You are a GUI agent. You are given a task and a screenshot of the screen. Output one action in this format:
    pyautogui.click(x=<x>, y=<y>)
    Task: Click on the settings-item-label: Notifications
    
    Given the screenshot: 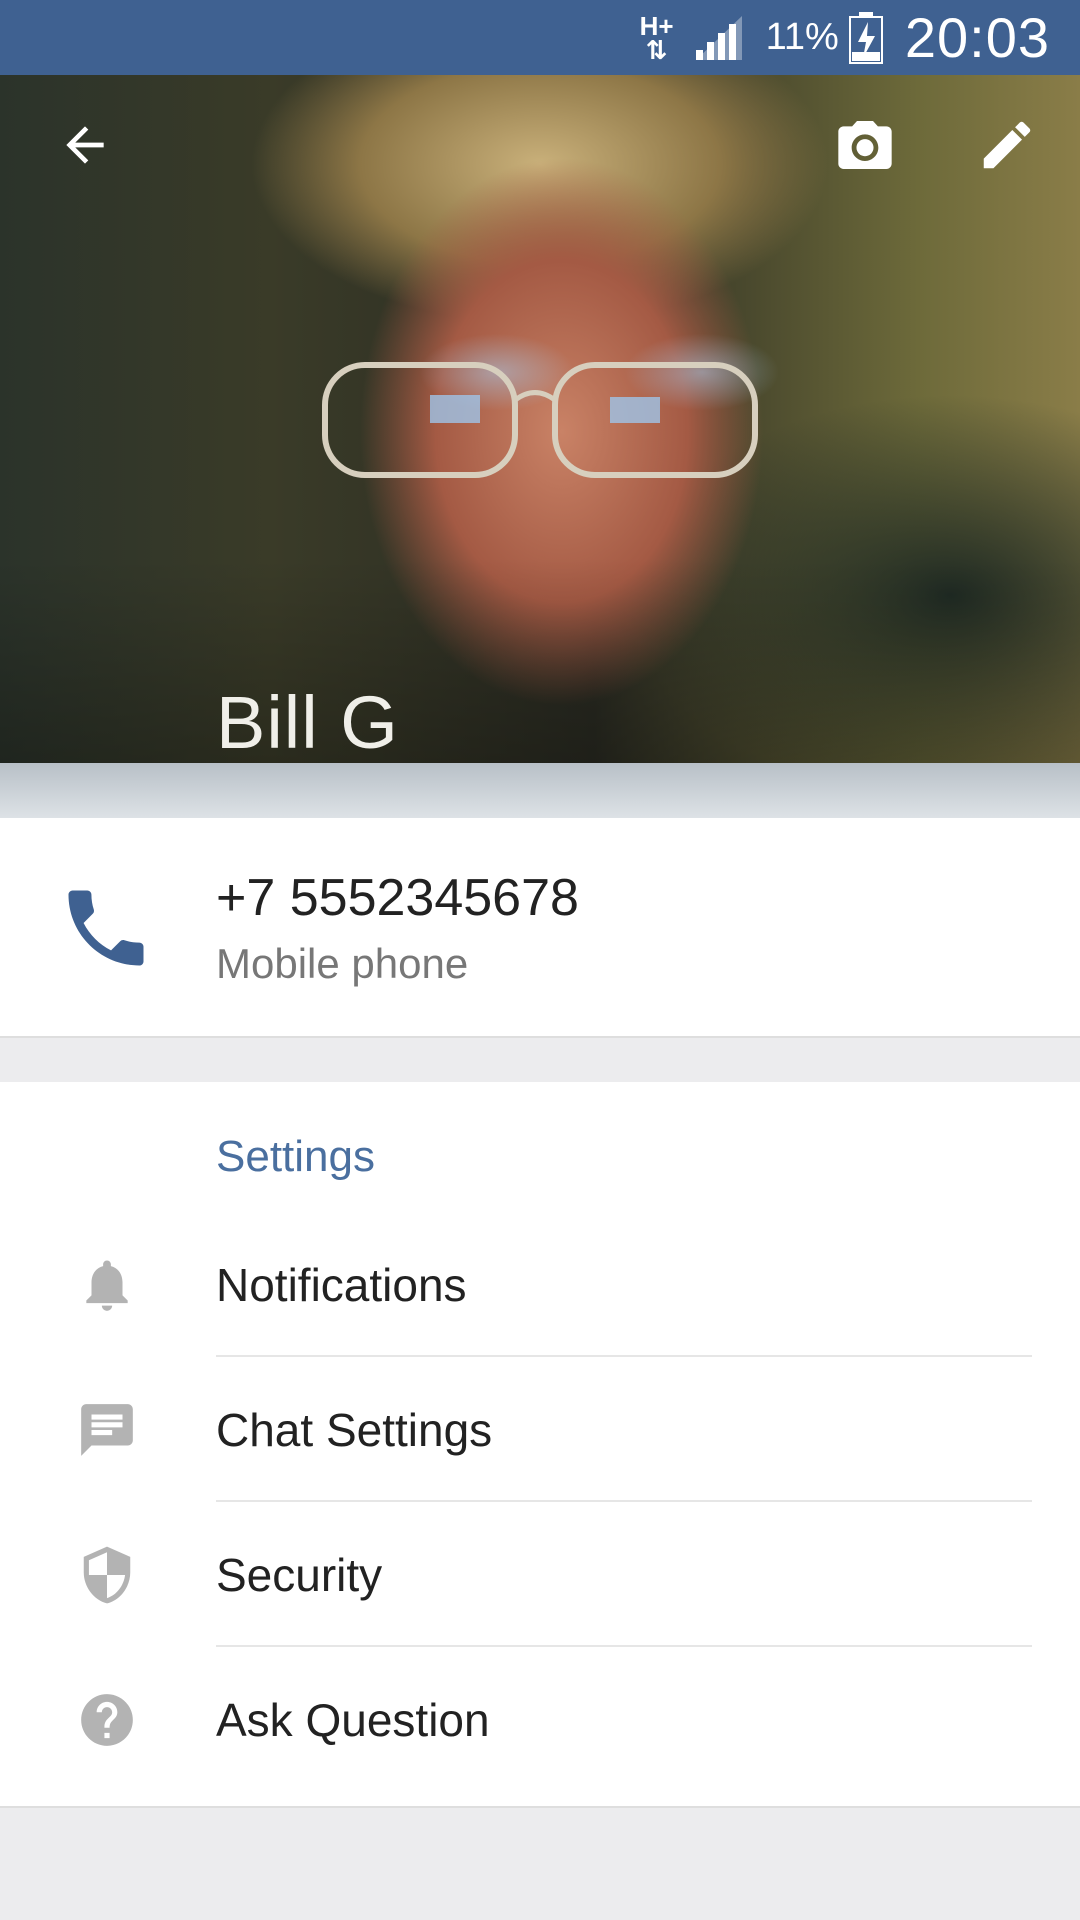 What is the action you would take?
    pyautogui.click(x=341, y=1284)
    